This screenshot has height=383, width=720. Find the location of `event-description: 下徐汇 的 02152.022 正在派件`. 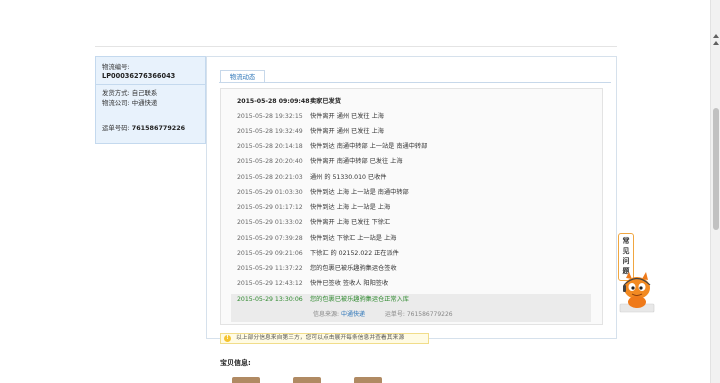

event-description: 下徐汇 的 02152.022 正在派件 is located at coordinates (354, 253).